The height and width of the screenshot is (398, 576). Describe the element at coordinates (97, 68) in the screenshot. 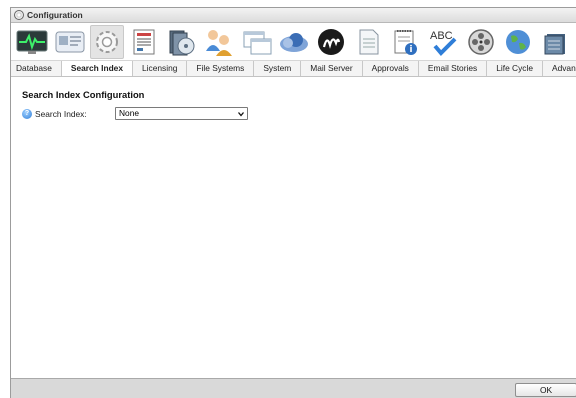

I see `tab-search-index: Search Index` at that location.